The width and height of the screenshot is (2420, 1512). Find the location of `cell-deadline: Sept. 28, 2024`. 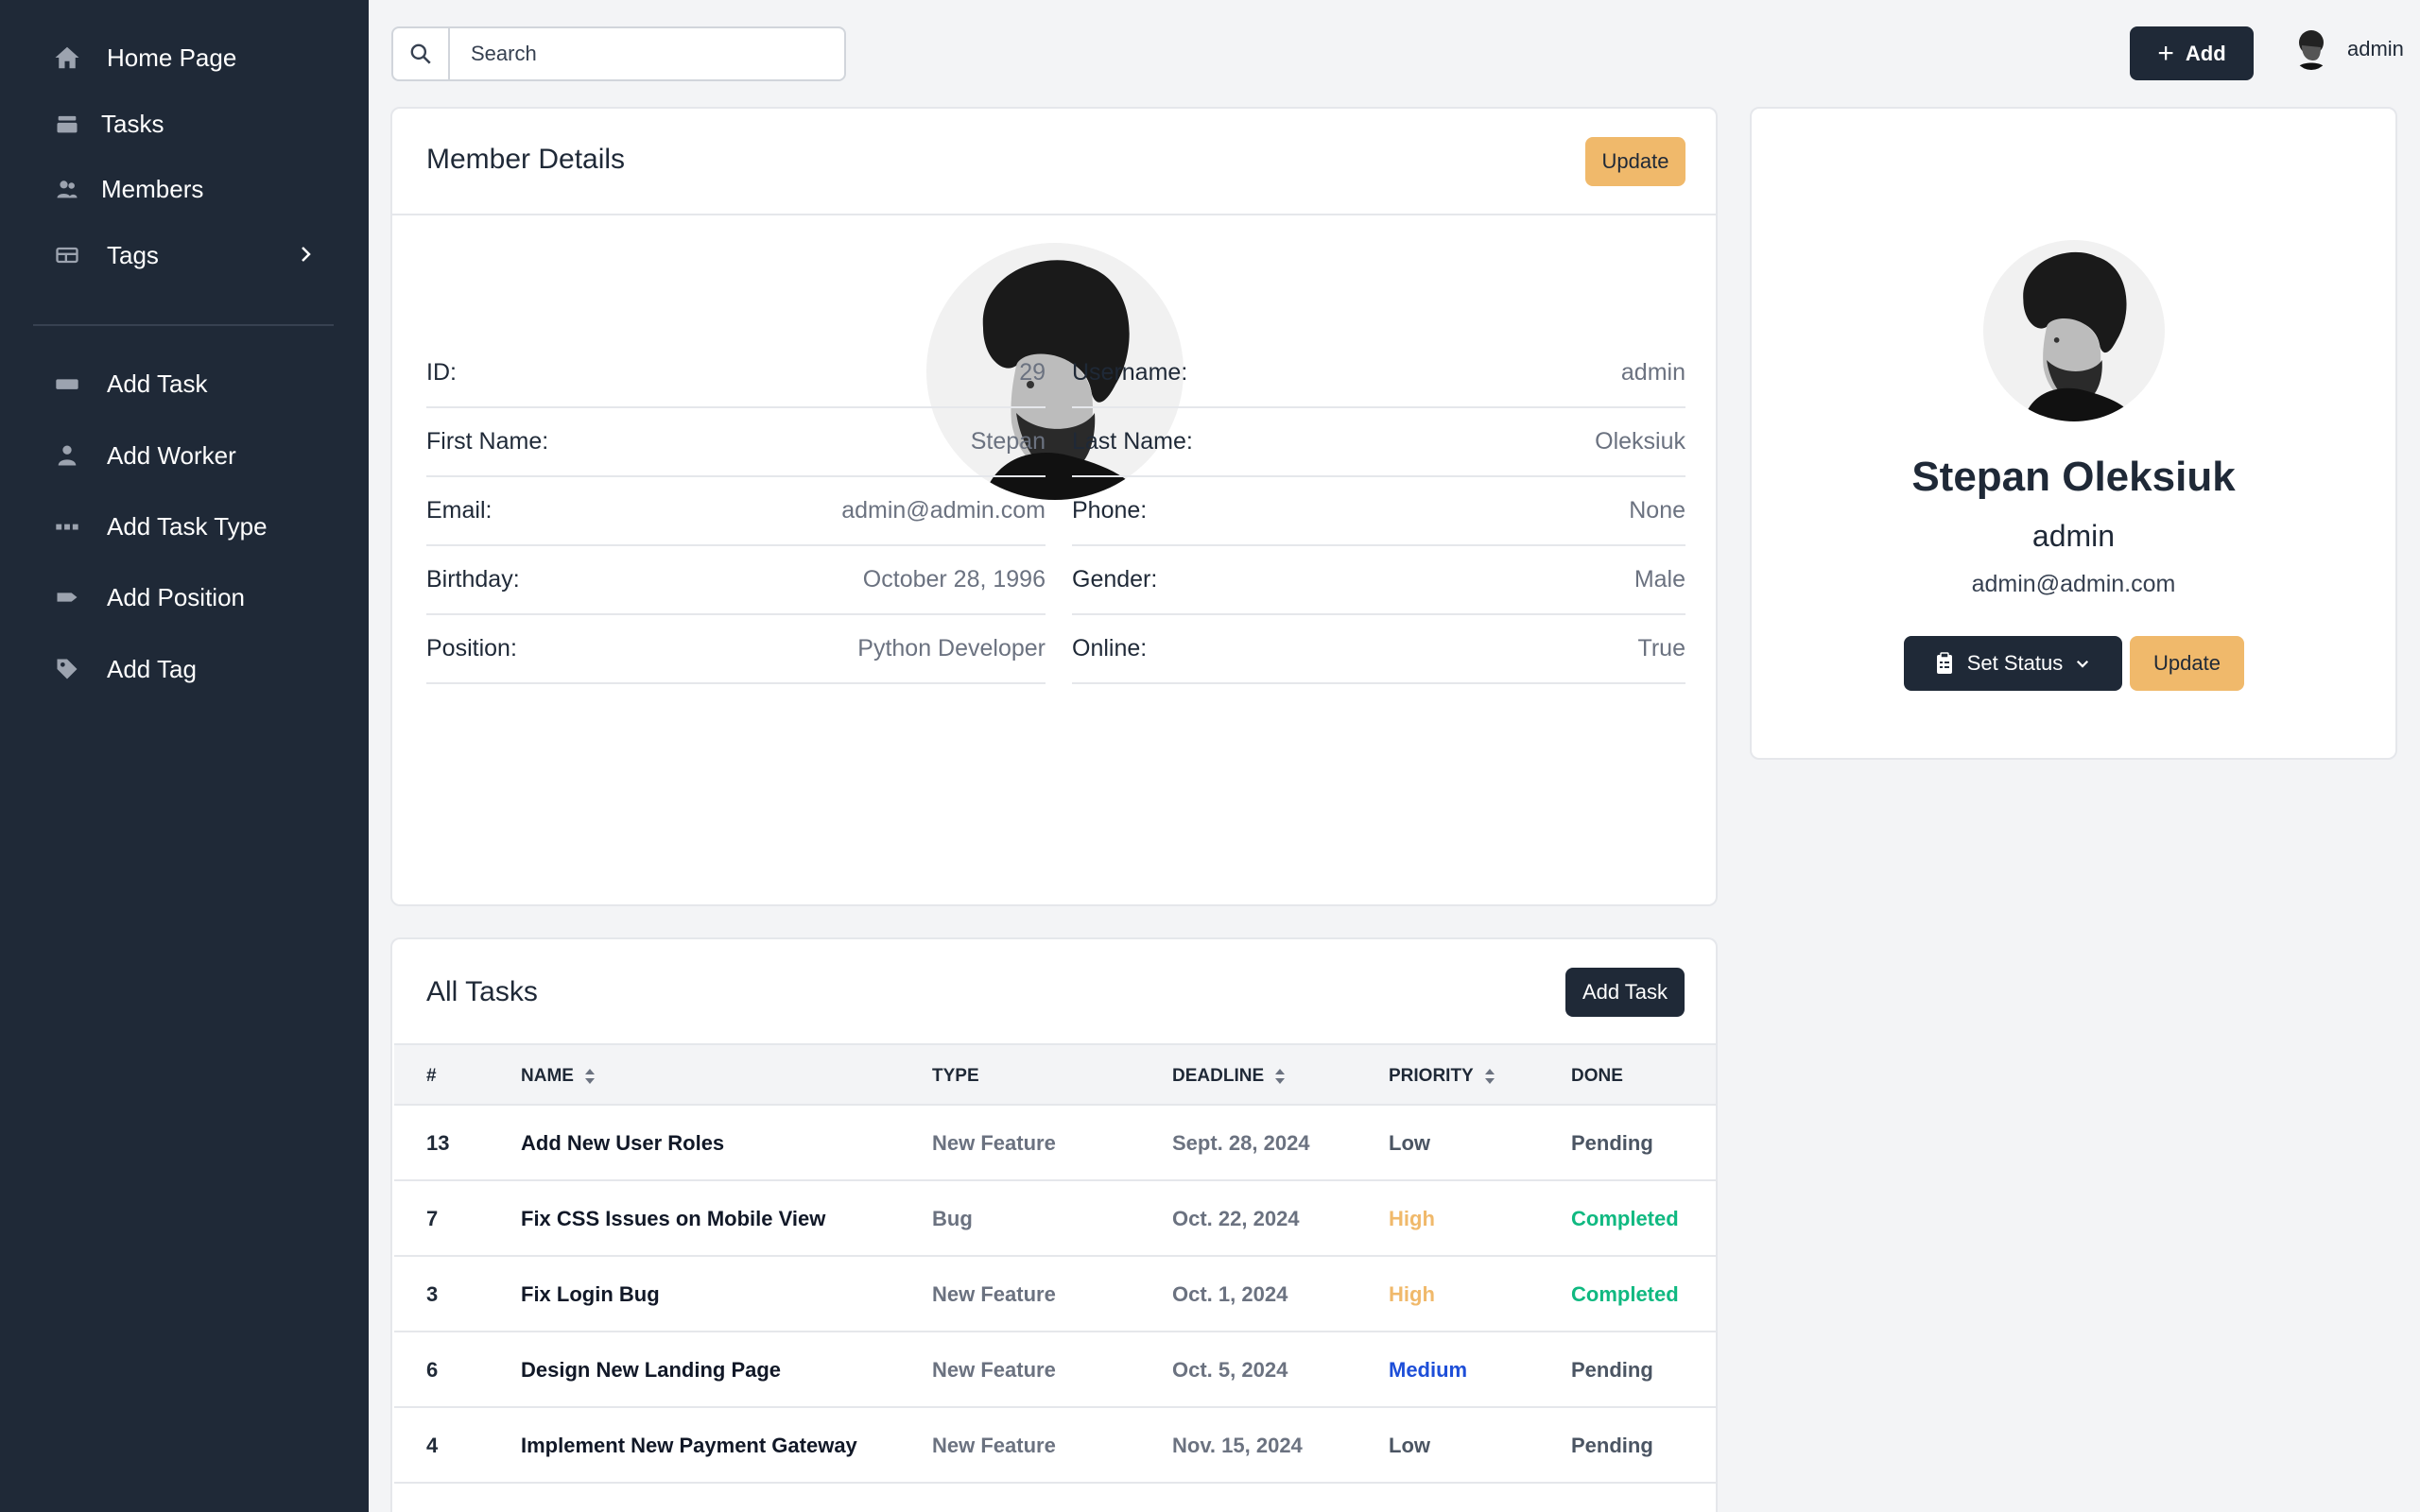

cell-deadline: Sept. 28, 2024 is located at coordinates (1241, 1143).